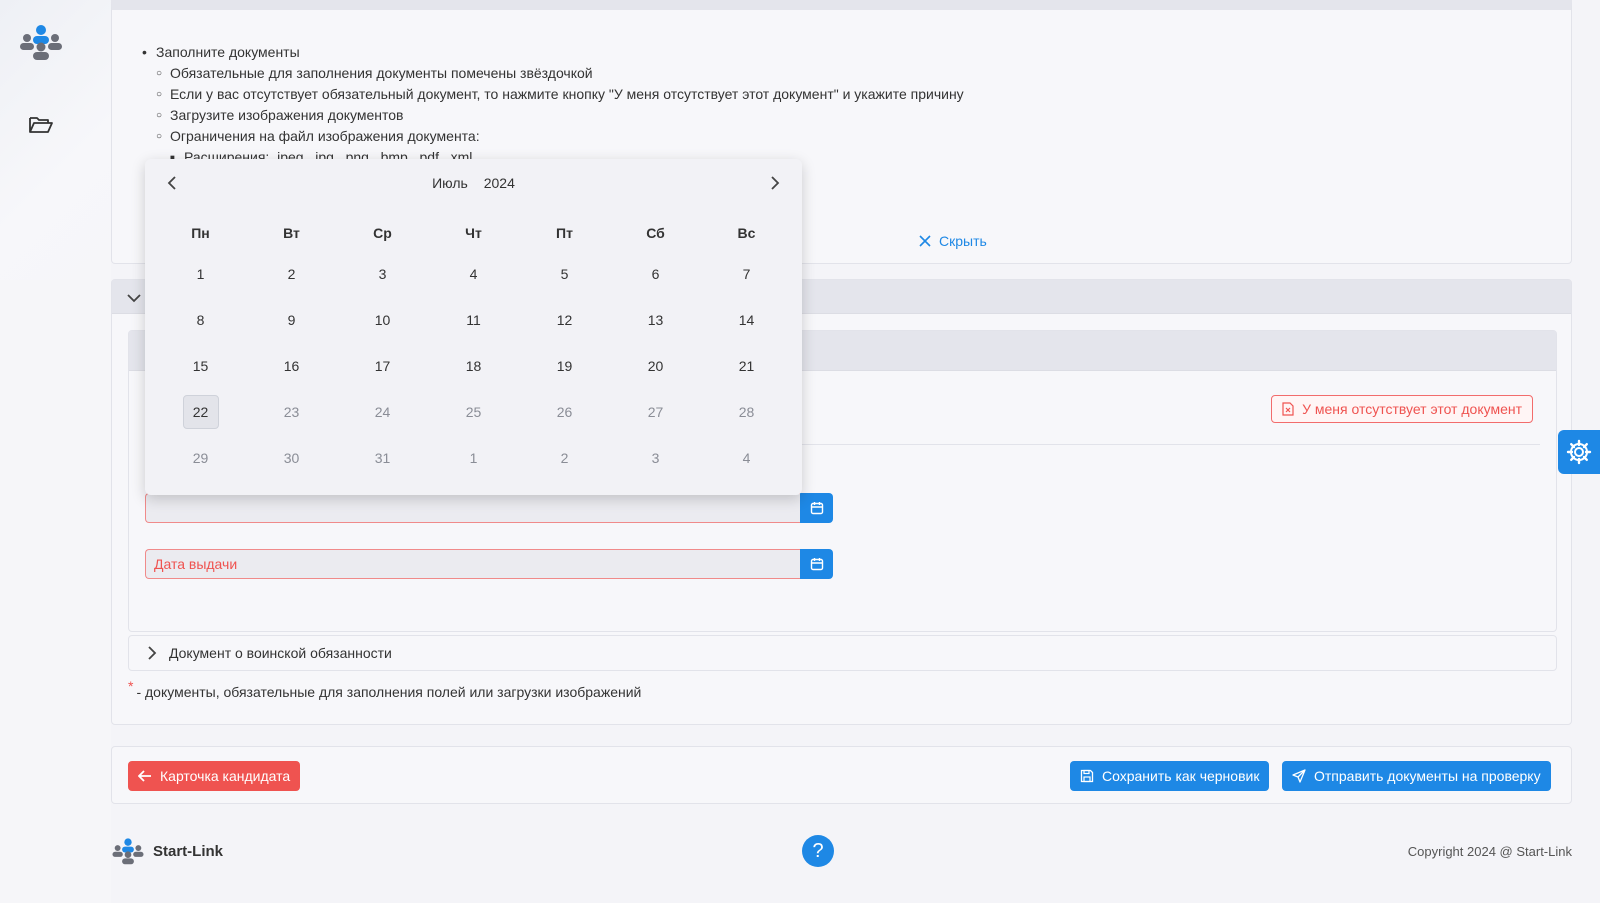 This screenshot has width=1600, height=903. I want to click on chevron-down-icon, so click(134, 298).